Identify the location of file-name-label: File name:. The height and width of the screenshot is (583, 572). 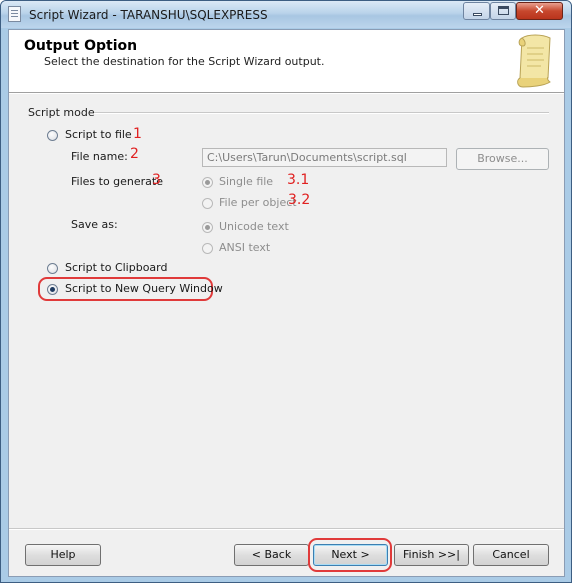
(99, 156).